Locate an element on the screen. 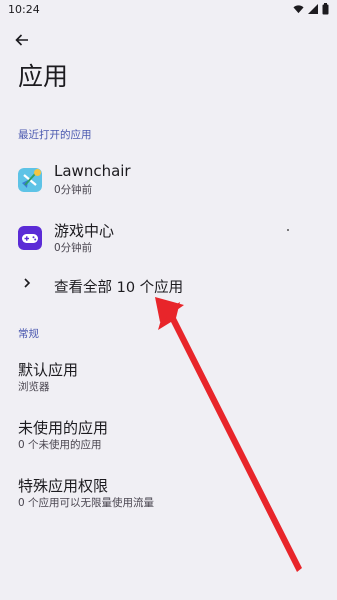 This screenshot has width=337, height=600. status-icons is located at coordinates (311, 9).